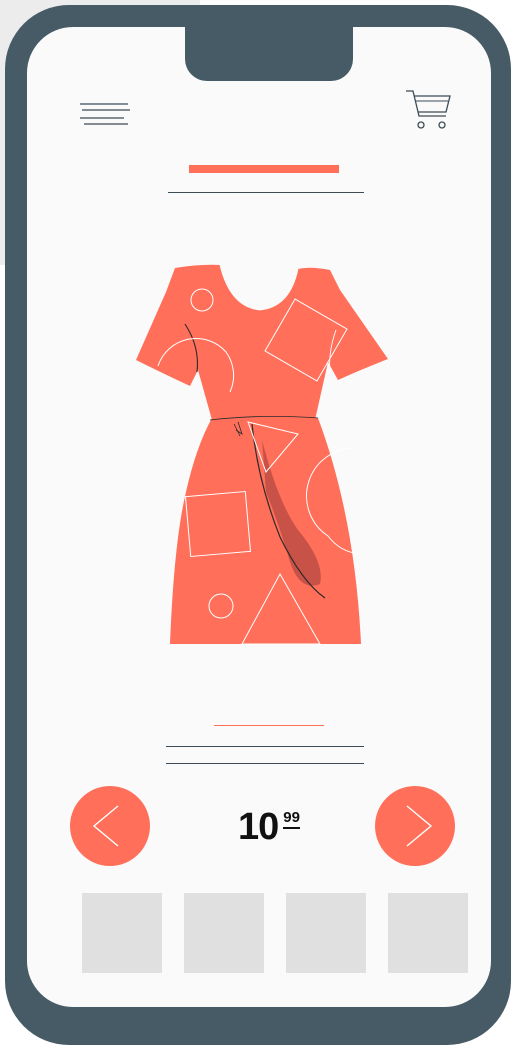 Image resolution: width=516 pixels, height=1053 pixels. Describe the element at coordinates (105, 826) in the screenshot. I see `chevron-left-icon` at that location.